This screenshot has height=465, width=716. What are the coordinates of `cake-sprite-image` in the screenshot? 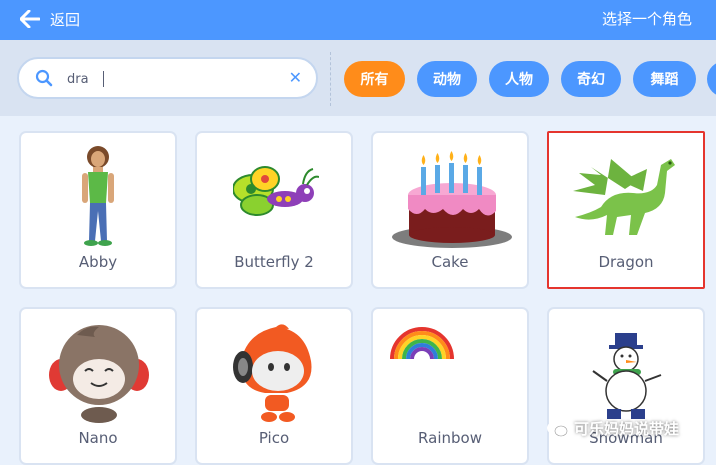 It's located at (452, 199).